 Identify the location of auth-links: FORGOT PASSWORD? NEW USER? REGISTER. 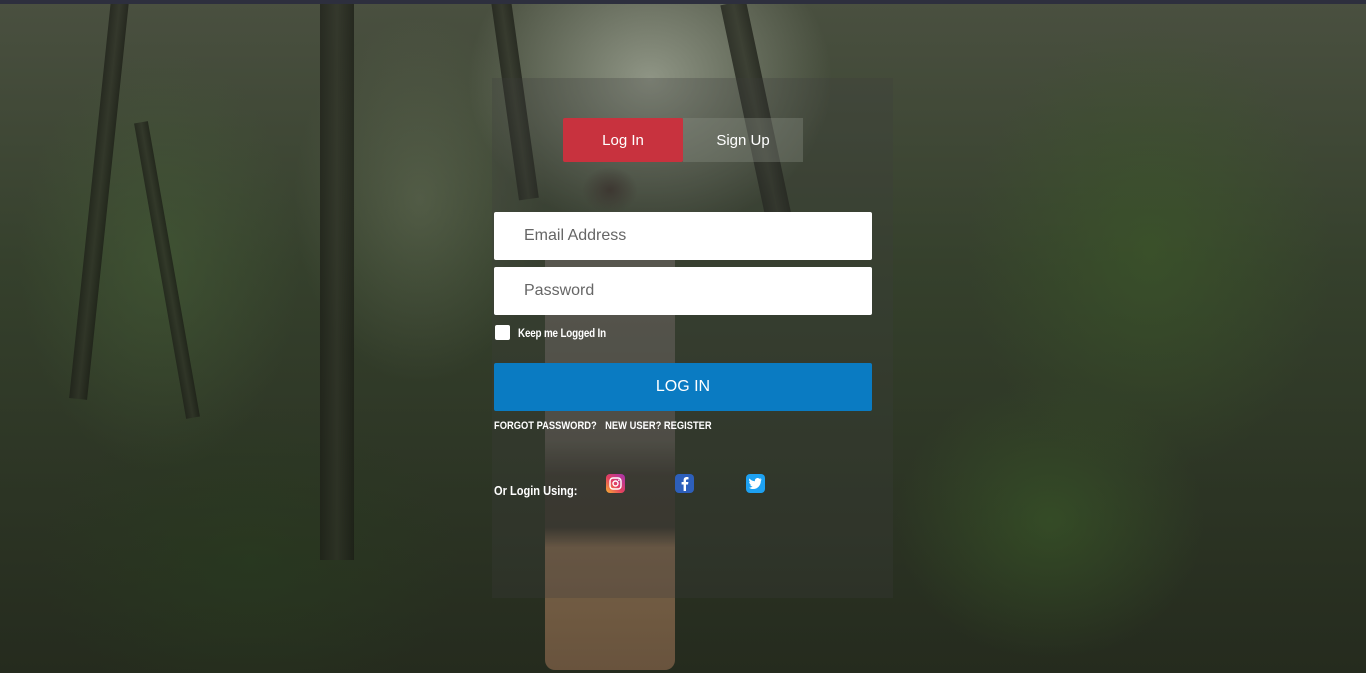
(603, 426).